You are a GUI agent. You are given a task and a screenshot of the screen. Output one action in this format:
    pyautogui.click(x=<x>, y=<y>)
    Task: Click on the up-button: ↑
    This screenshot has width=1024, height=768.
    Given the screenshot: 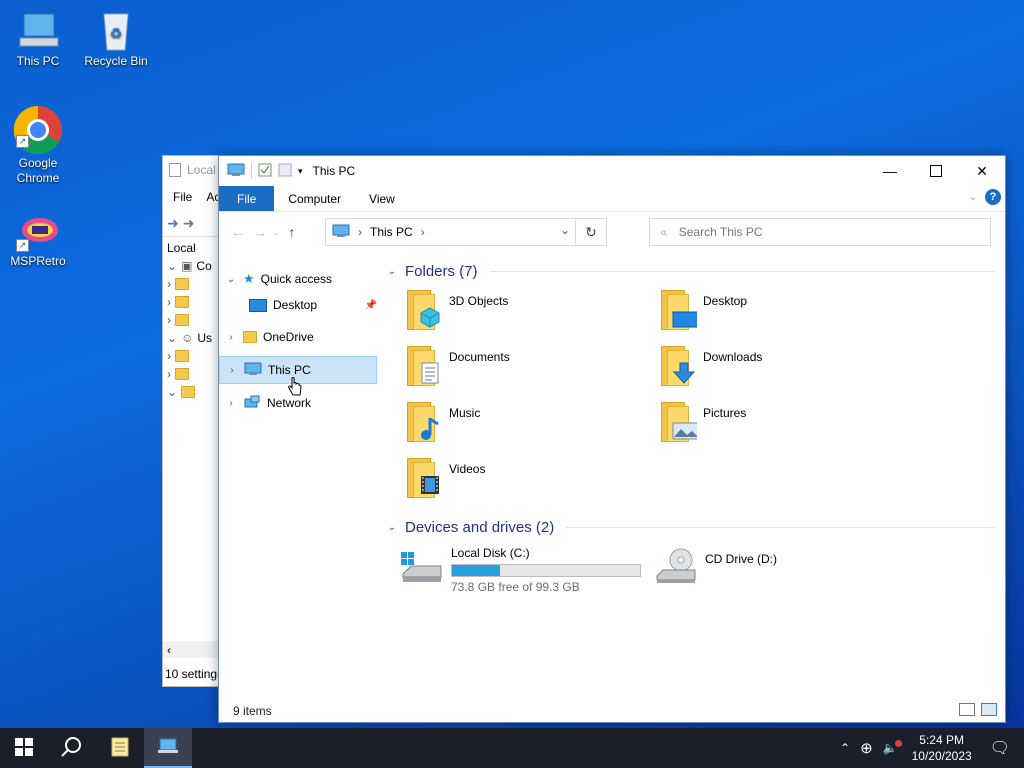 What is the action you would take?
    pyautogui.click(x=292, y=232)
    